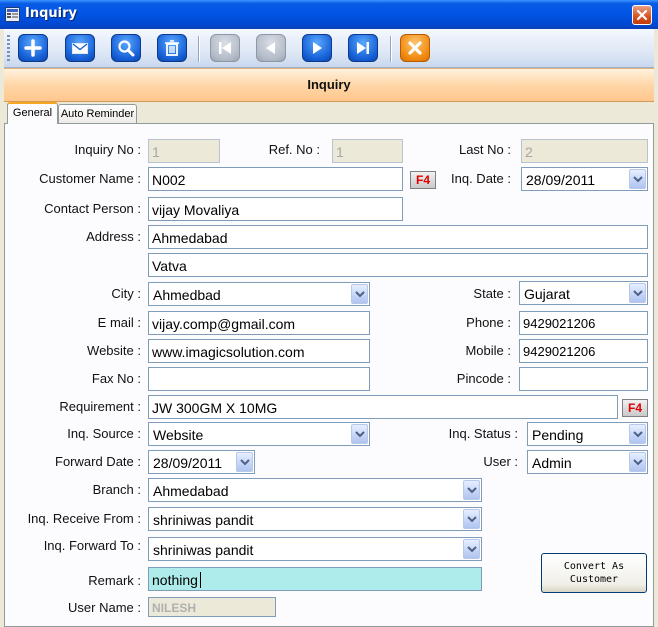 The image size is (658, 627). What do you see at coordinates (367, 151) in the screenshot?
I see `ref-no-field: 1` at bounding box center [367, 151].